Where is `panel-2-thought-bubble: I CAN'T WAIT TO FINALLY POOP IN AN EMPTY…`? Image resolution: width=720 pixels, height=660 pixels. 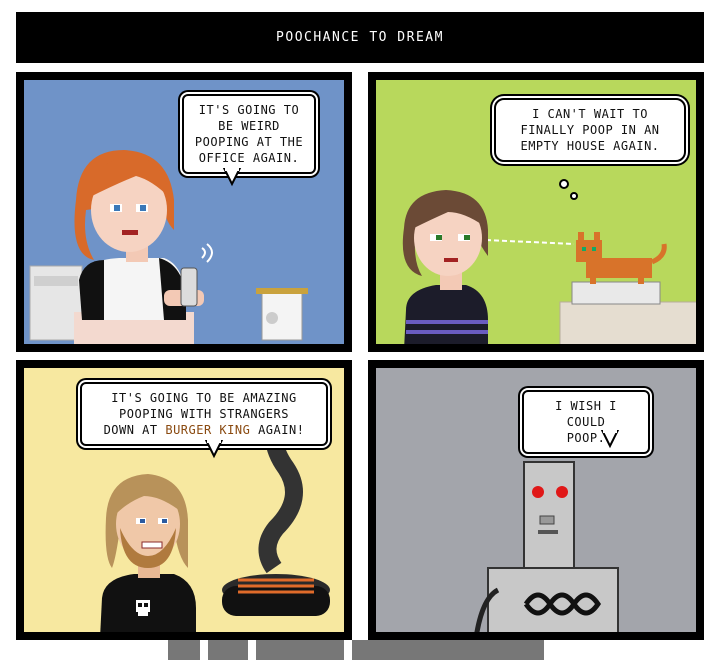
panel-2-thought-bubble: I CAN'T WAIT TO FINALLY POOP IN AN EMPTY… is located at coordinates (590, 130).